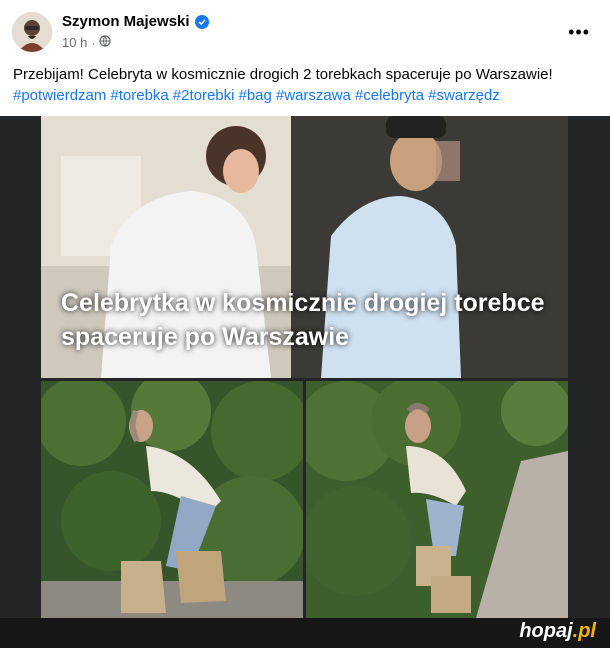 The width and height of the screenshot is (610, 648). What do you see at coordinates (126, 21) in the screenshot?
I see `author-name: Szymon Majewski` at bounding box center [126, 21].